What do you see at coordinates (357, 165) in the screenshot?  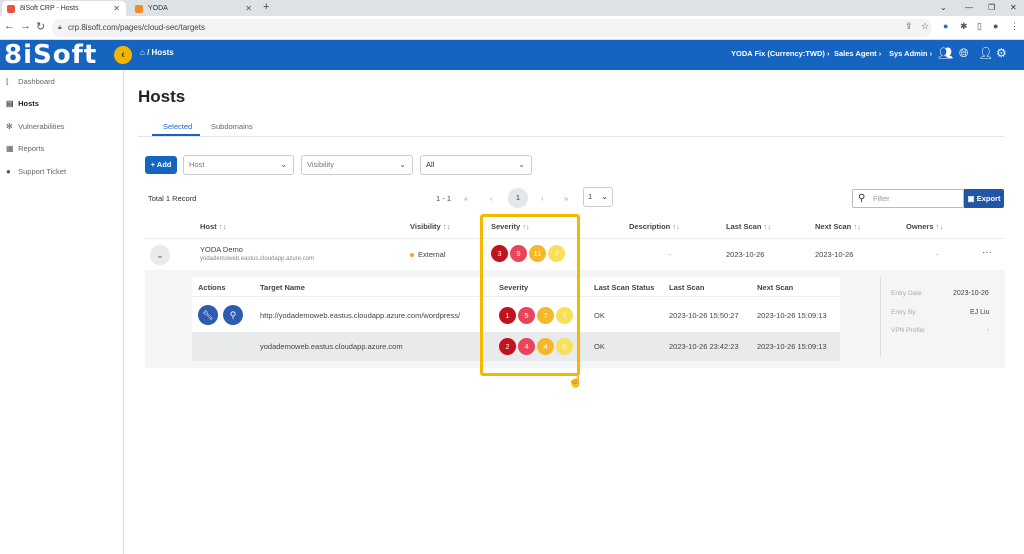 I see `visibility-select: Visibility ⌄` at bounding box center [357, 165].